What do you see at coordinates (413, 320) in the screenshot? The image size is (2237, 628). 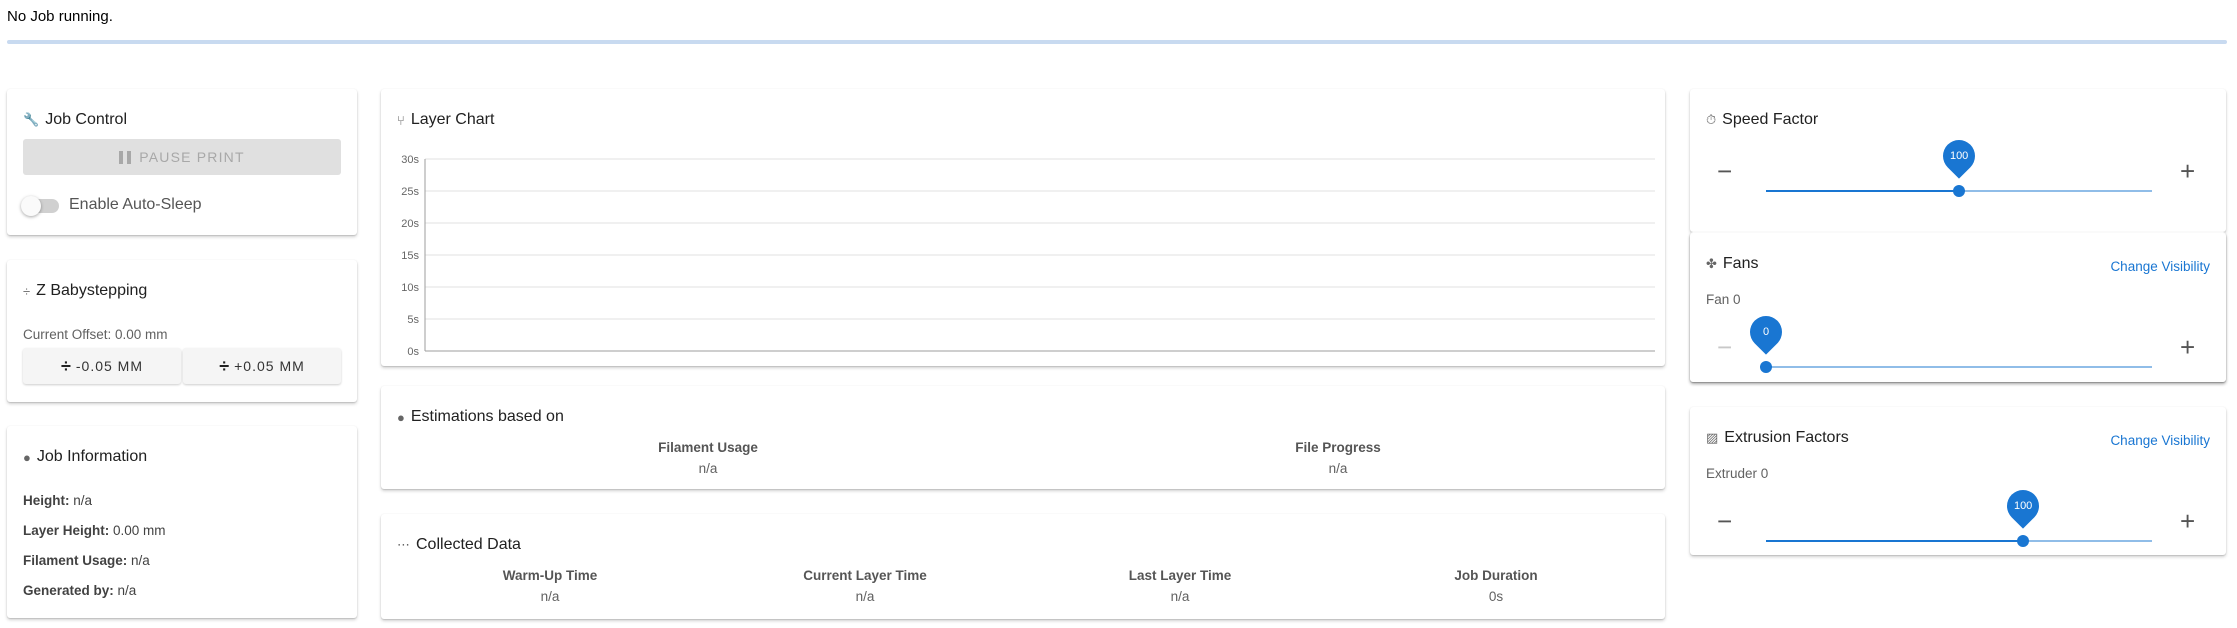 I see `chart-y-tick-label: 5s` at bounding box center [413, 320].